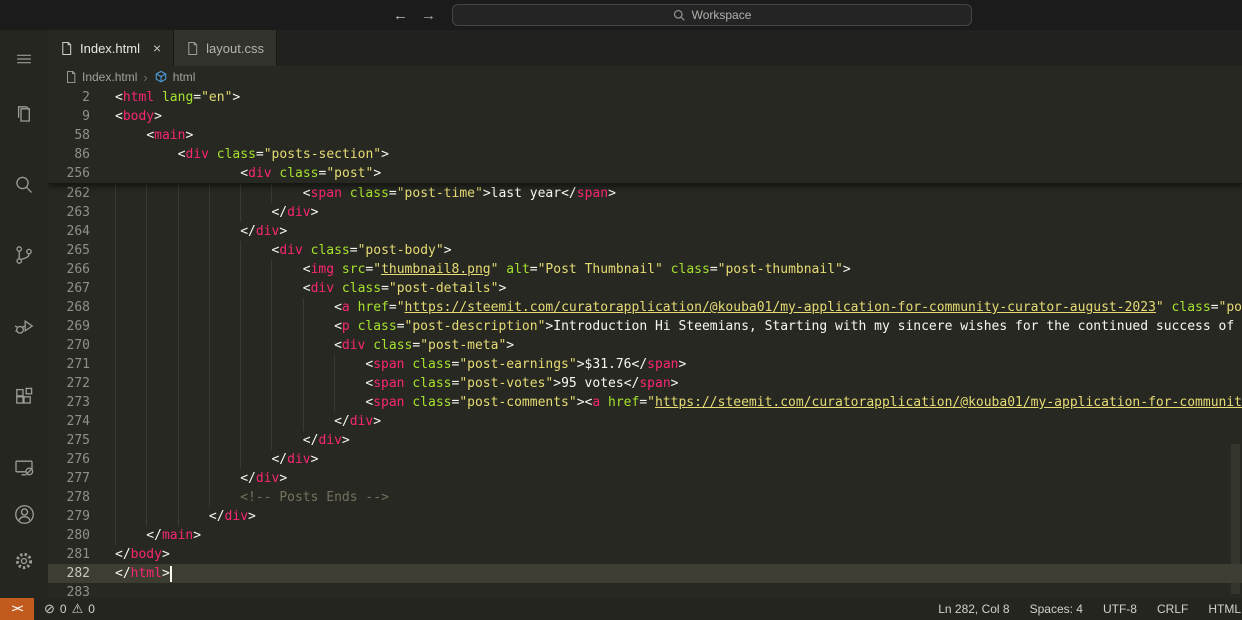 The height and width of the screenshot is (620, 1242). What do you see at coordinates (400, 15) in the screenshot?
I see `back-arrow-icon: ←` at bounding box center [400, 15].